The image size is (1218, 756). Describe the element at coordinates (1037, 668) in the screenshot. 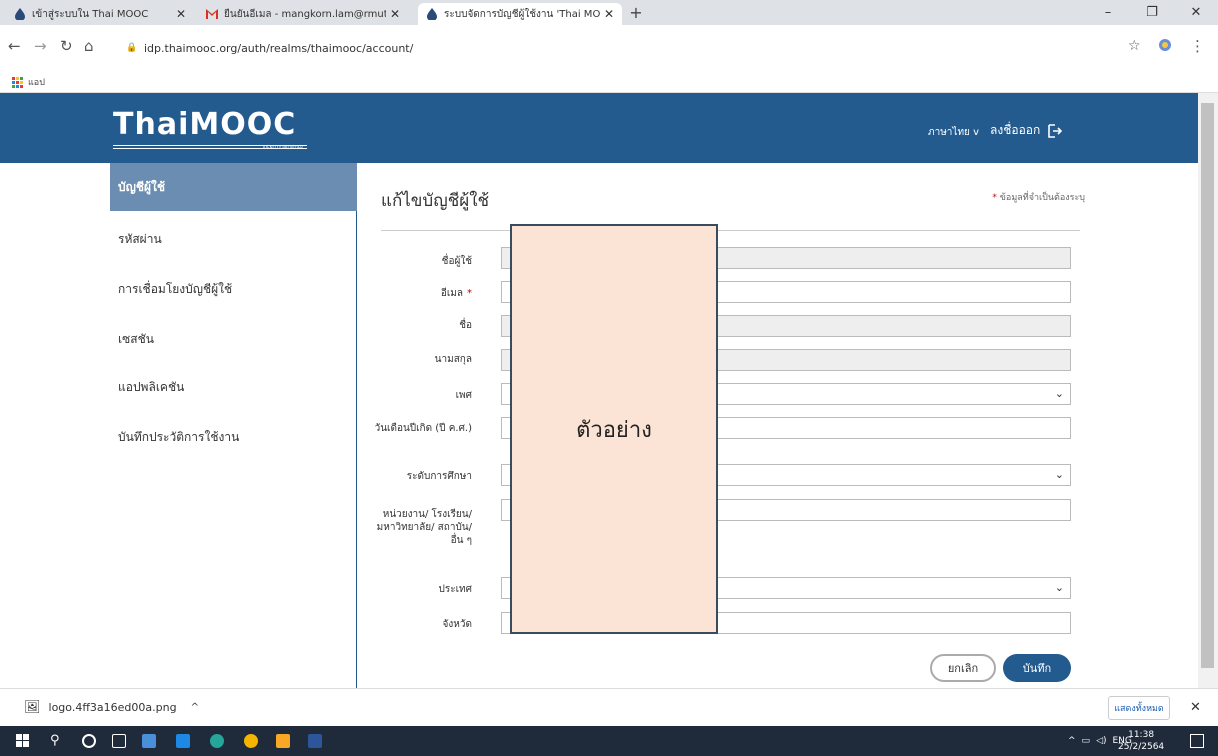

I see `save-button: บันทึก` at that location.